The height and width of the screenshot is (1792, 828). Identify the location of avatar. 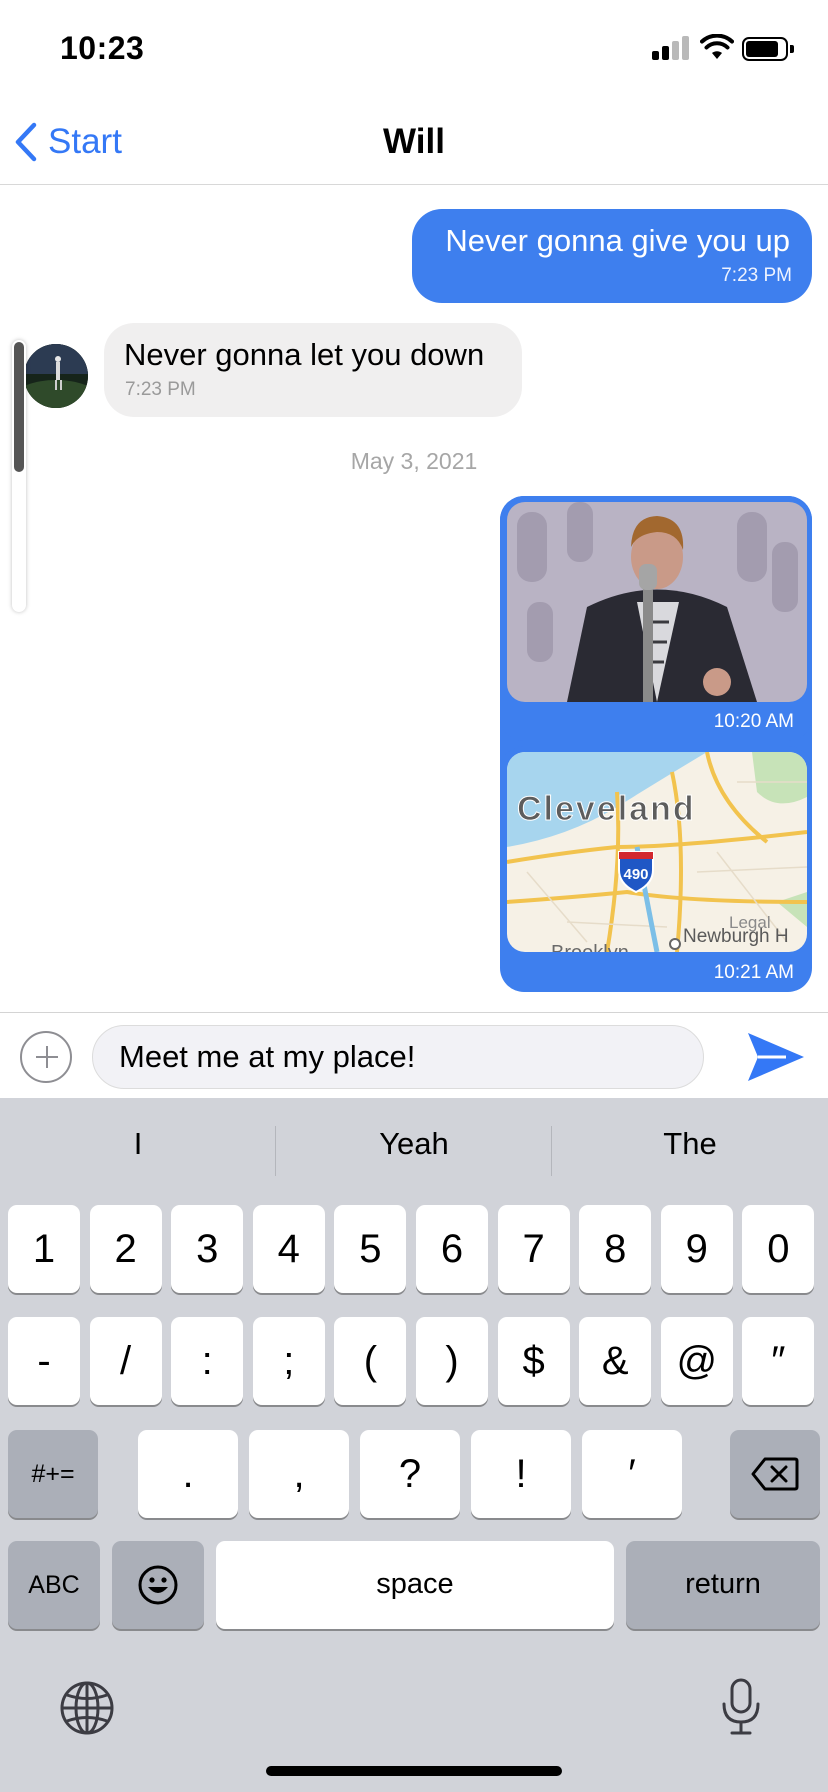
(56, 376).